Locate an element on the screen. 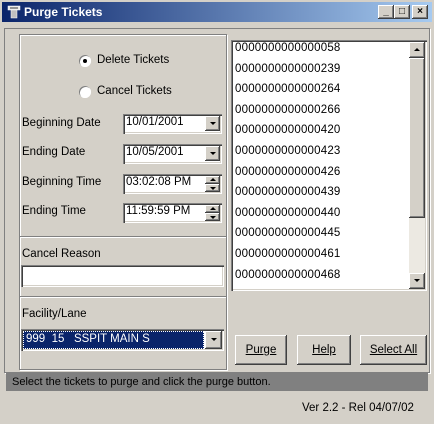 This screenshot has height=424, width=434. radio-selected-dot is located at coordinates (85, 61).